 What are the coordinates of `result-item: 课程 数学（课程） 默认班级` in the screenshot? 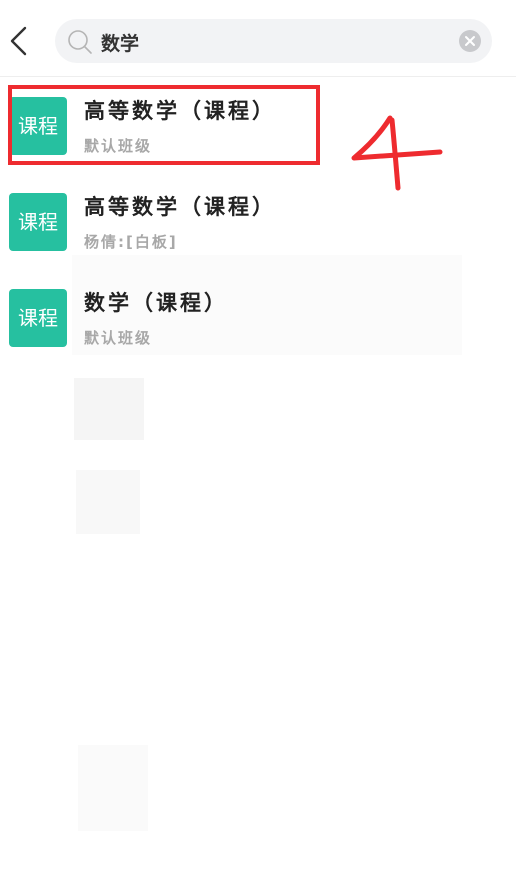 It's located at (258, 317).